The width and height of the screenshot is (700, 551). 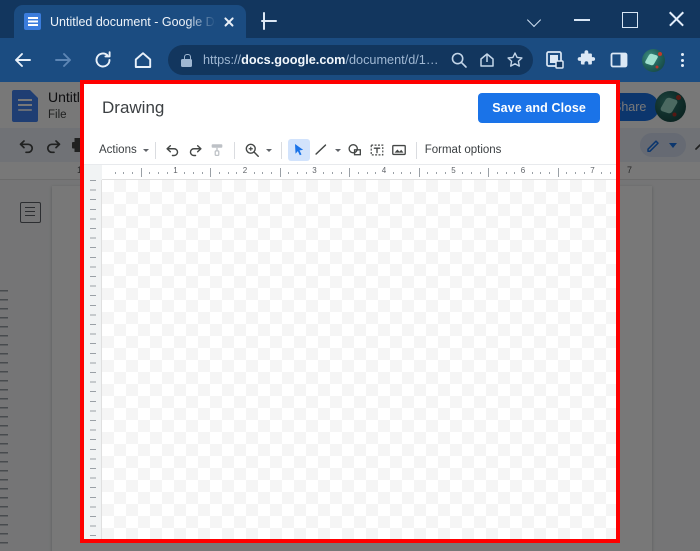 What do you see at coordinates (523, 170) in the screenshot?
I see `ruler-number: 6` at bounding box center [523, 170].